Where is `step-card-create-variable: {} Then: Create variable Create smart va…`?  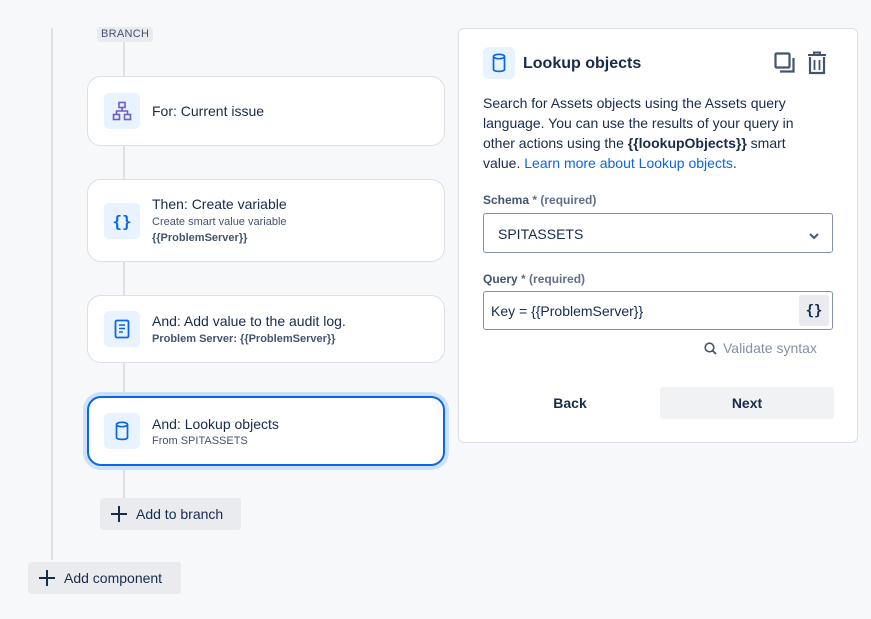
step-card-create-variable: {} Then: Create variable Create smart va… is located at coordinates (266, 220).